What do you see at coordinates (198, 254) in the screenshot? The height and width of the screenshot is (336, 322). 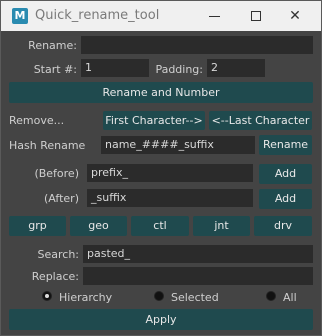 I see `search-input: pasted_` at bounding box center [198, 254].